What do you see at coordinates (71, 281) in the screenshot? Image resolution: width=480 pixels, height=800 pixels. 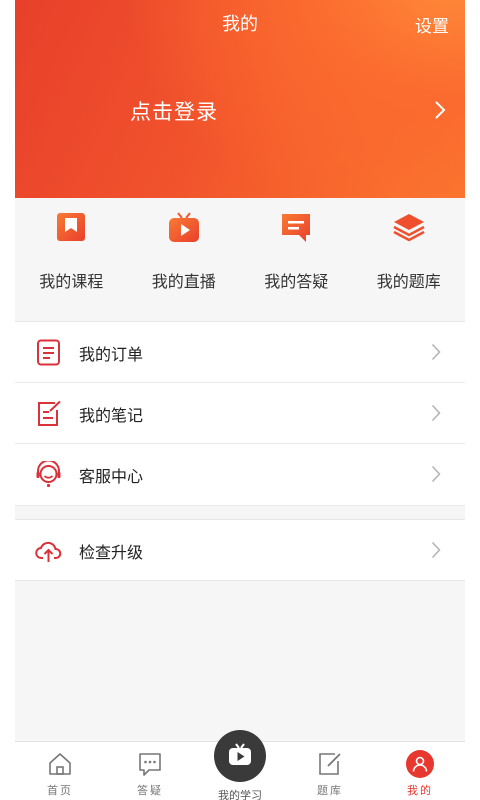 I see `grid-label: 我的课程` at bounding box center [71, 281].